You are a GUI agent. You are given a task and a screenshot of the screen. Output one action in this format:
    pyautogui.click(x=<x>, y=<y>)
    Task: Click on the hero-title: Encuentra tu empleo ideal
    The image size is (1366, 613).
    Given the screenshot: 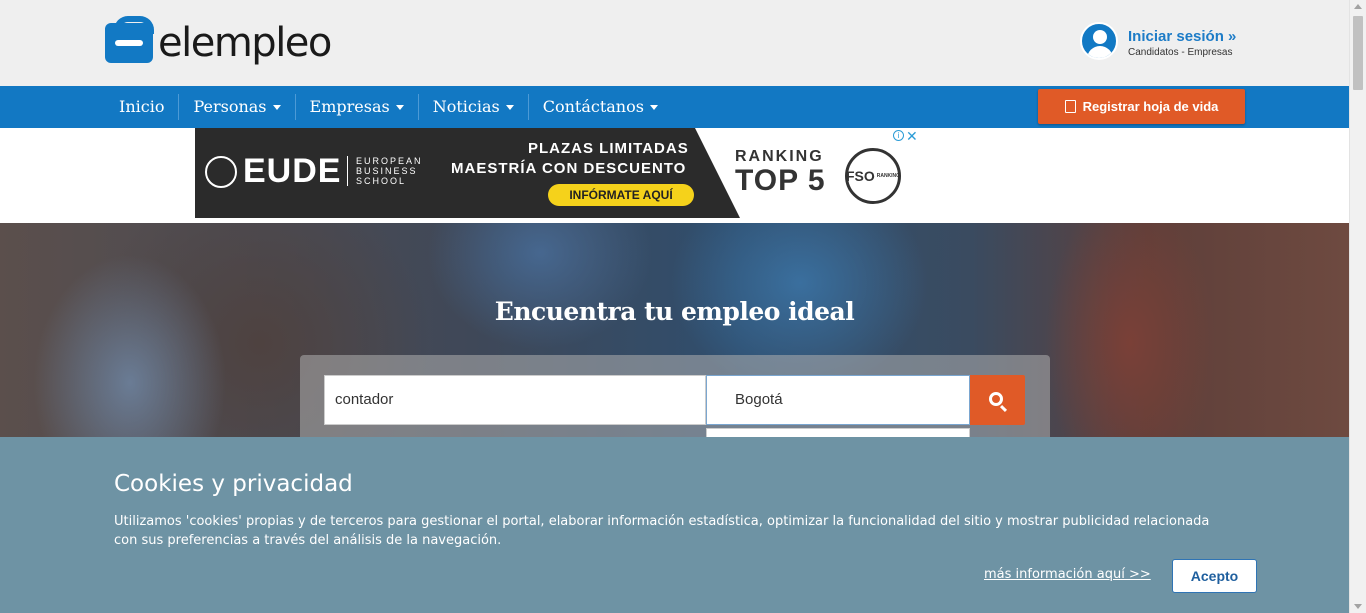 What is the action you would take?
    pyautogui.click(x=674, y=311)
    